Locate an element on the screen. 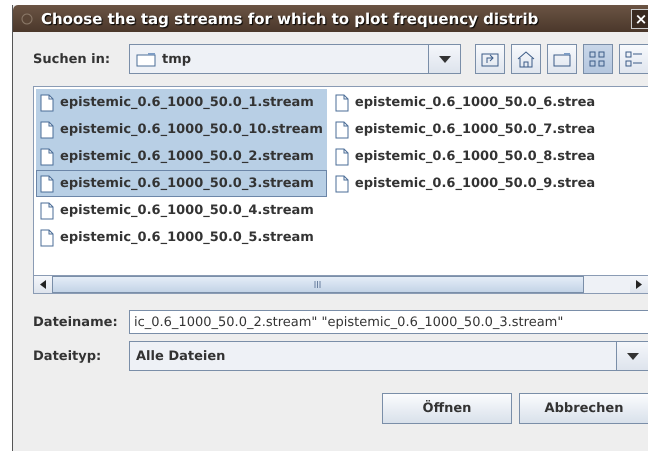  file-item: epistemic_0.6_1000_50.0_4.stream is located at coordinates (181, 210).